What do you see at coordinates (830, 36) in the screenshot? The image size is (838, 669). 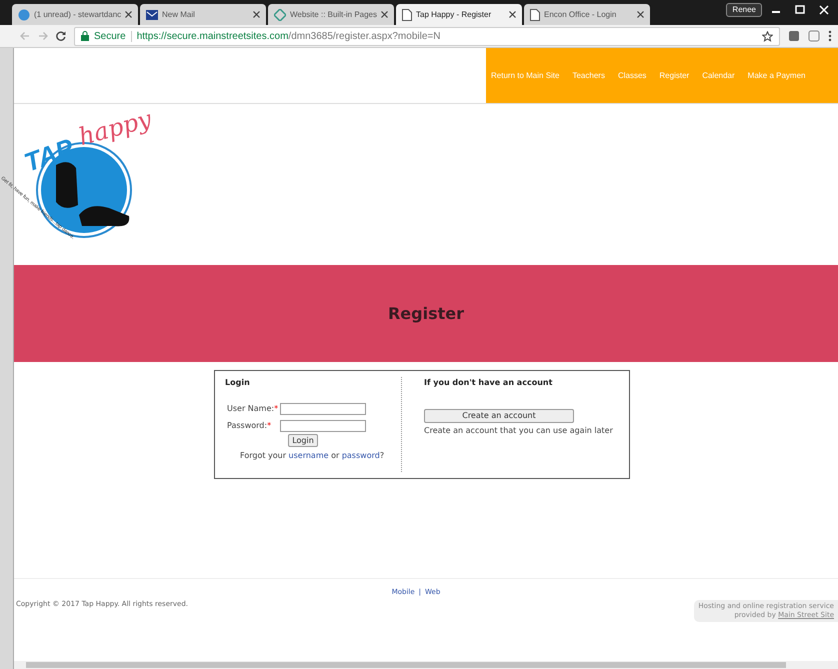 I see `menu-icon` at bounding box center [830, 36].